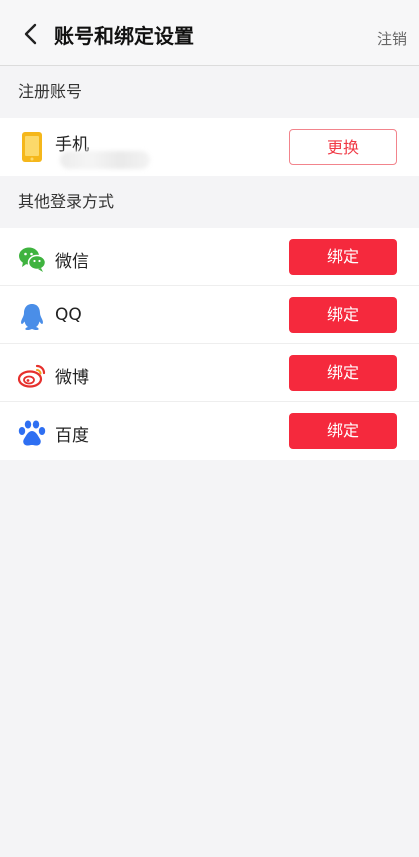 This screenshot has width=419, height=857. What do you see at coordinates (72, 262) in the screenshot?
I see `login-label-wechat: 微信` at bounding box center [72, 262].